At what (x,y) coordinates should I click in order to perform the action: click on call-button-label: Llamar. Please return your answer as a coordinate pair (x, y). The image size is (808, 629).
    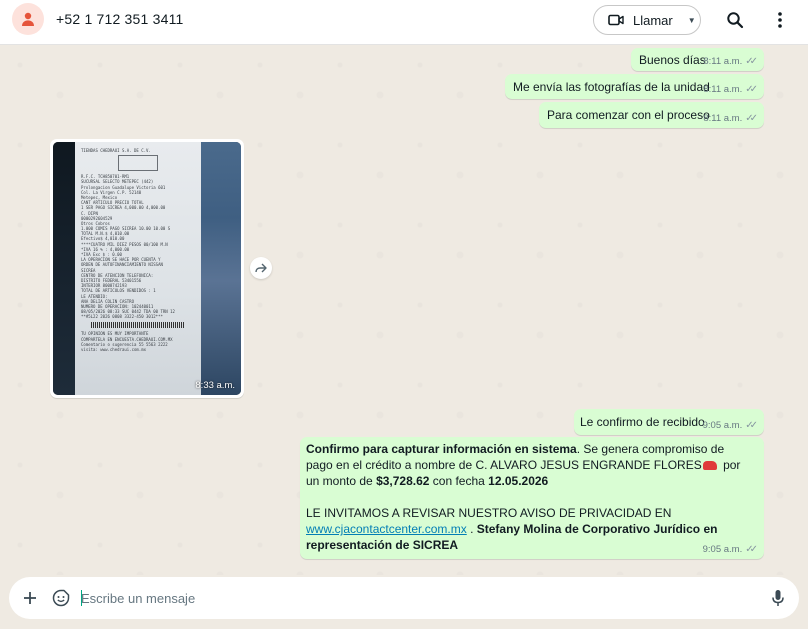
    Looking at the image, I should click on (653, 20).